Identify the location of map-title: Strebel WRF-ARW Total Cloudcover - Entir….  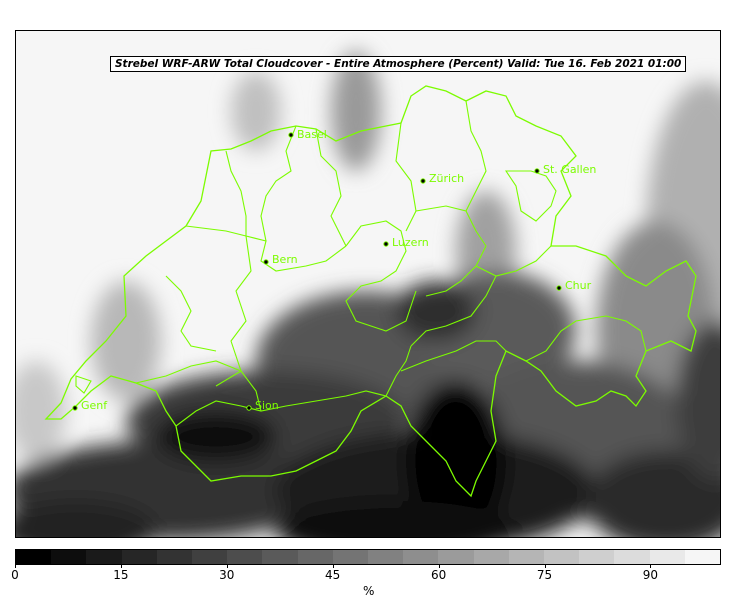
(398, 64).